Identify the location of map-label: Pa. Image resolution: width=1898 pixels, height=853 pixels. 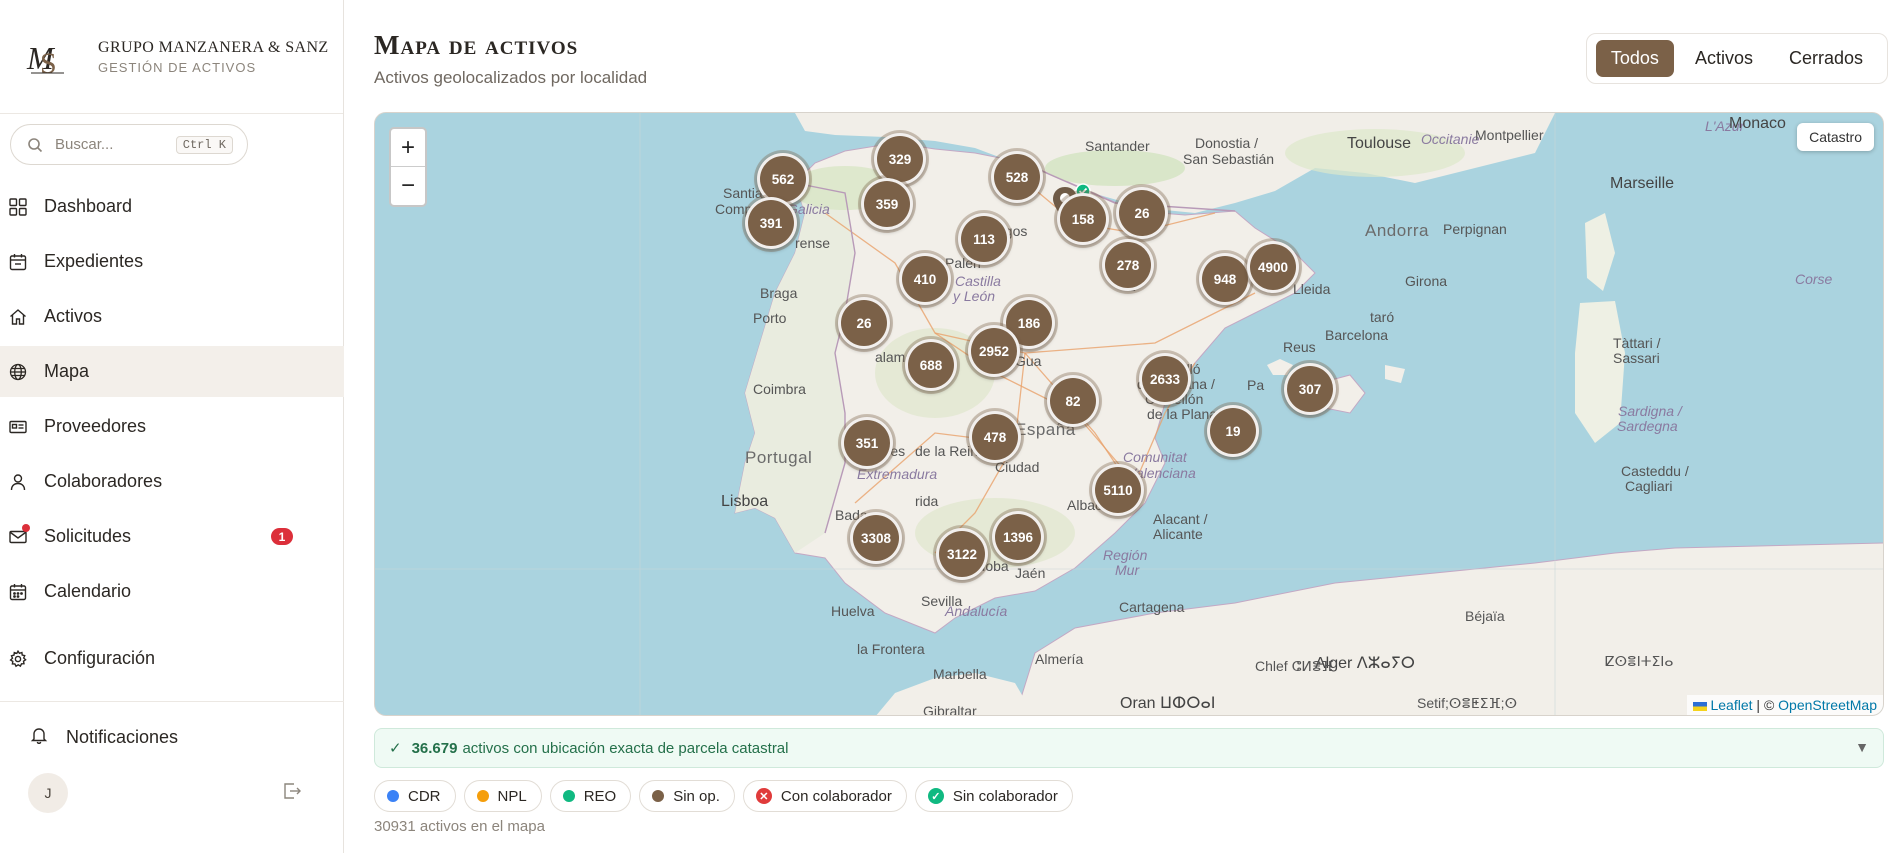
(1256, 385).